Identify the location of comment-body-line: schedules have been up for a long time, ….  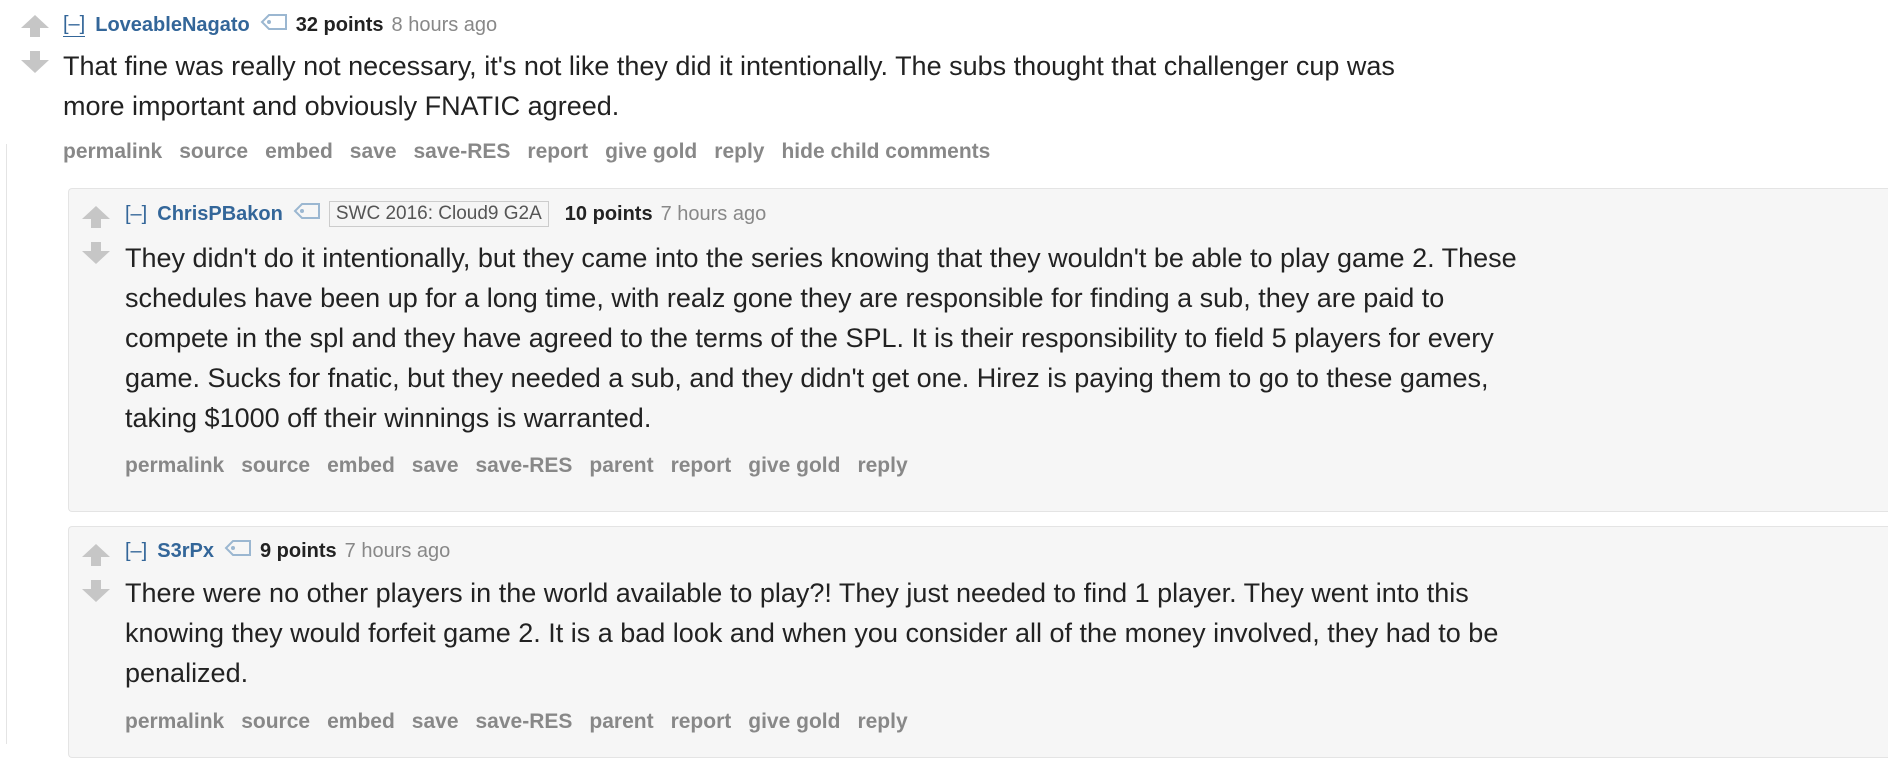
(785, 298).